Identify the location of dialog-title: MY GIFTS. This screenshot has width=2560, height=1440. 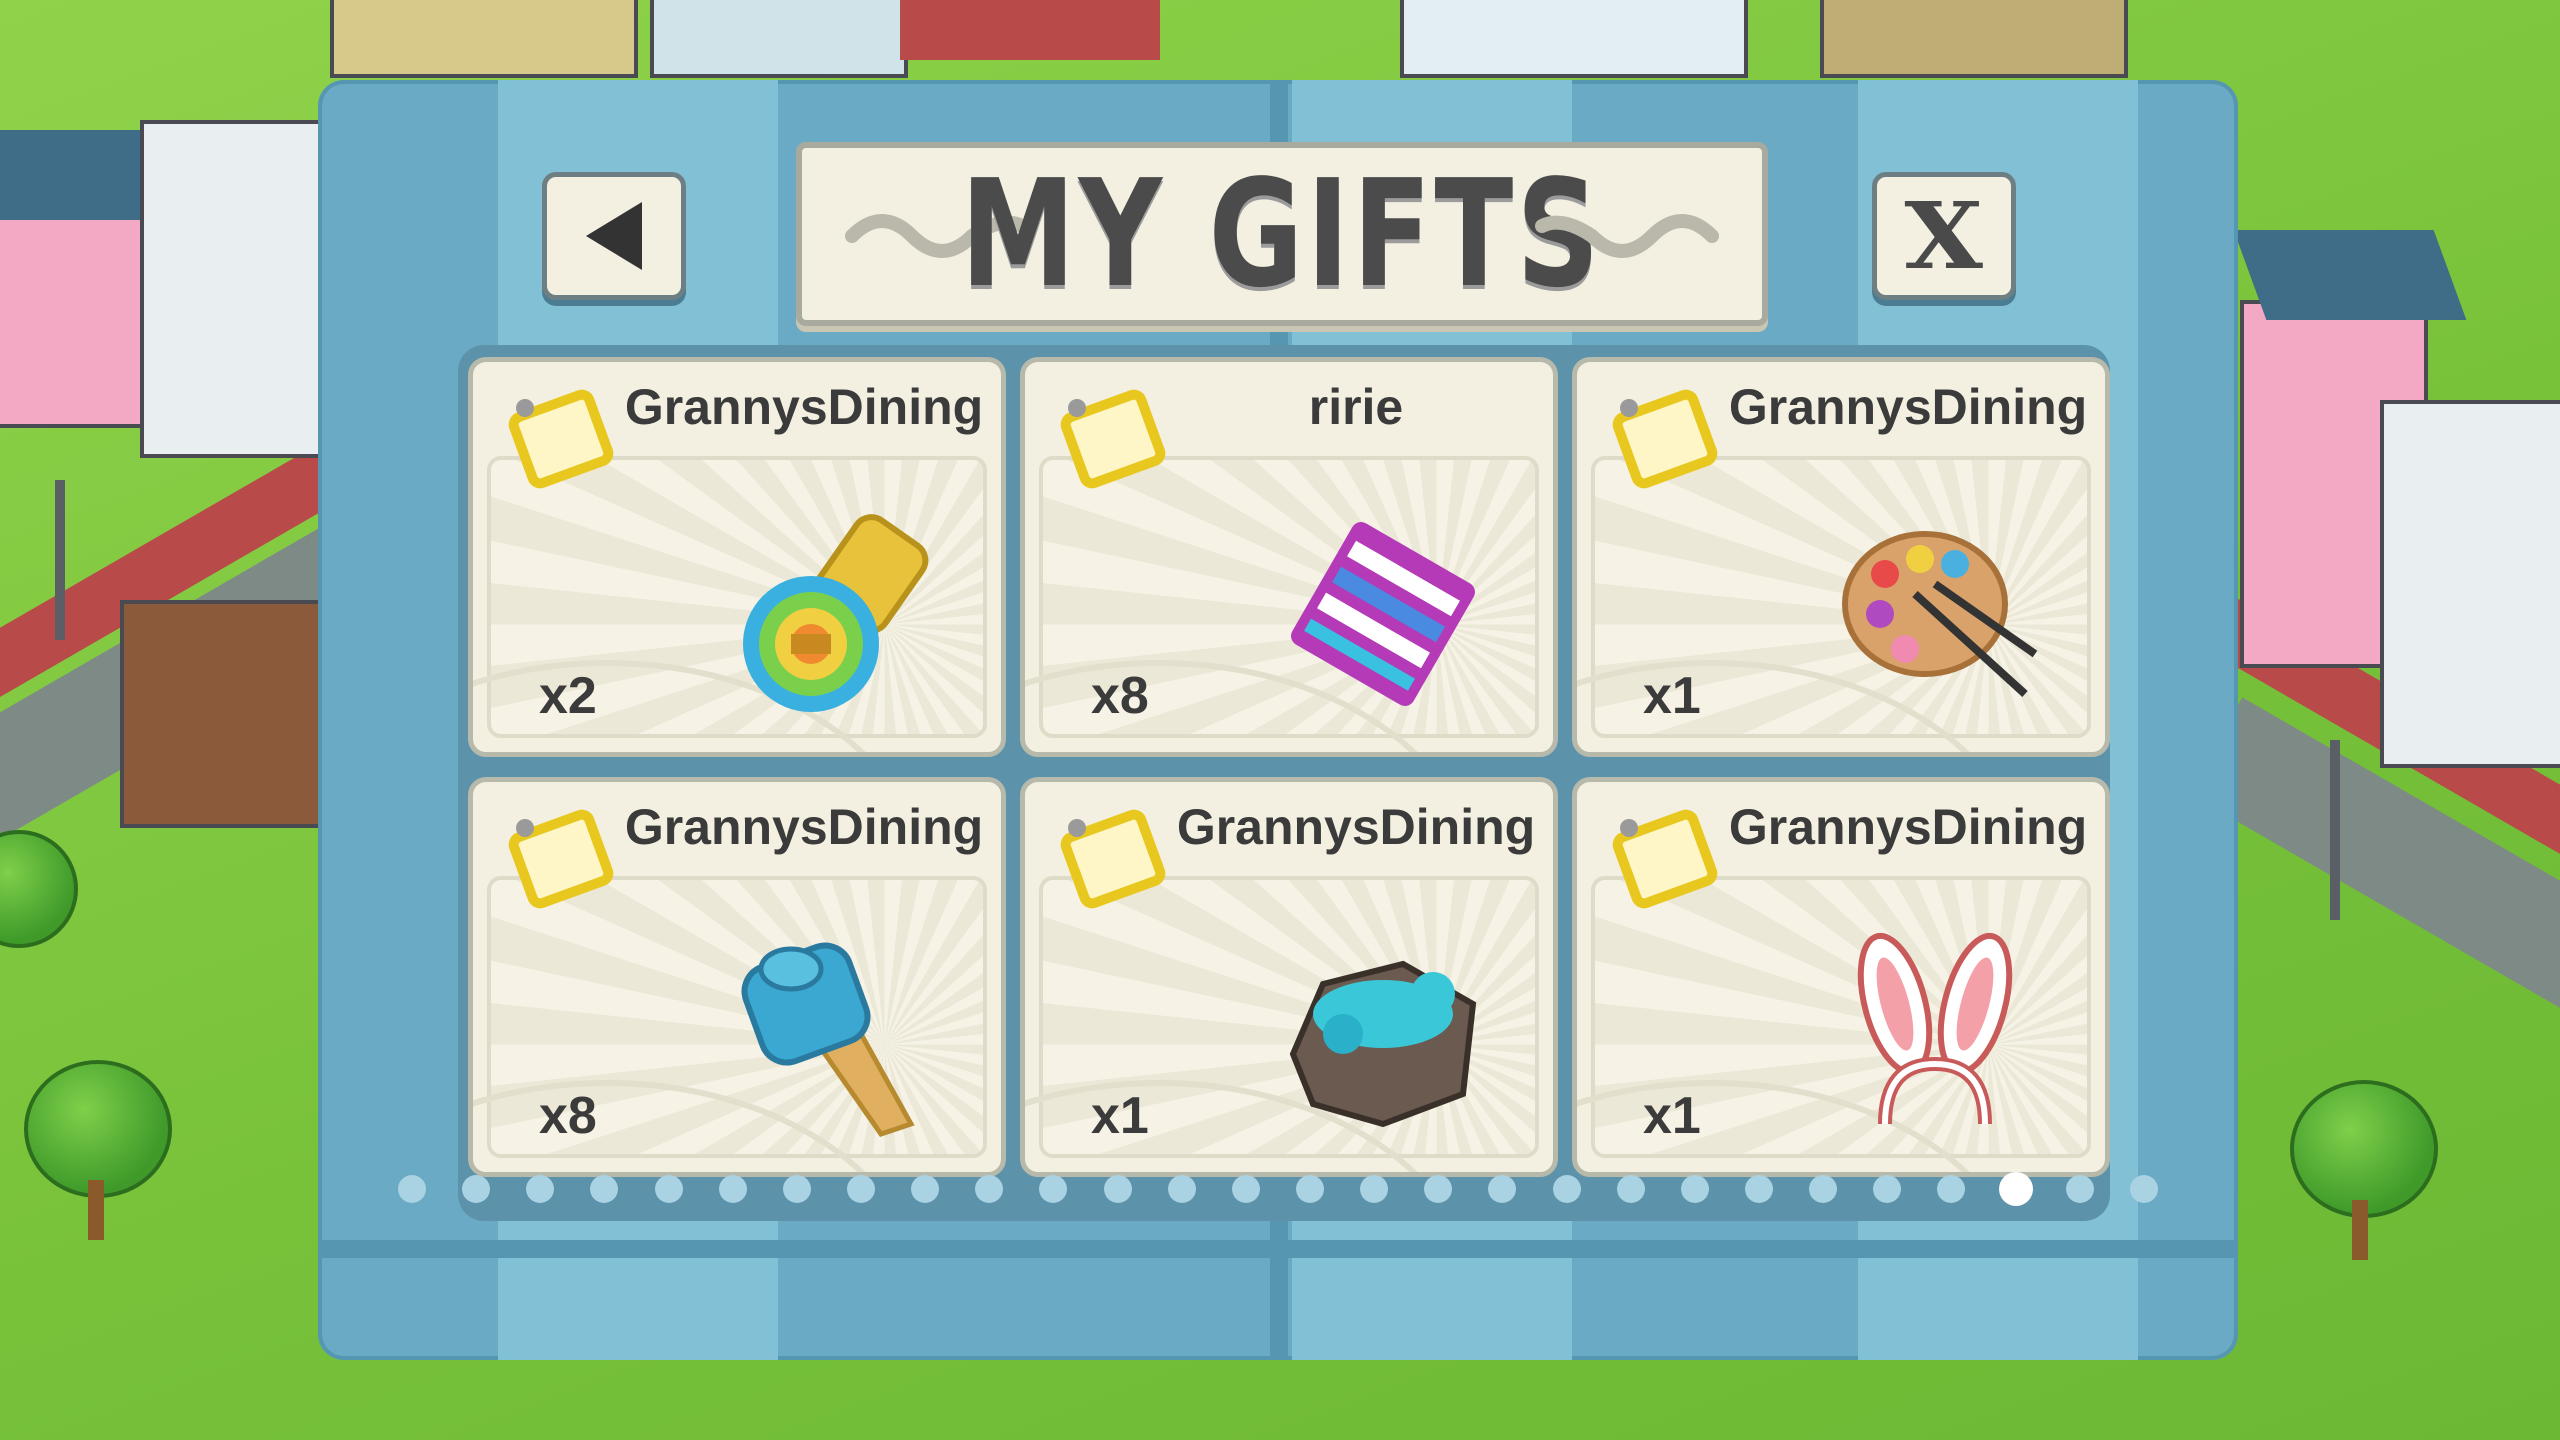
(1282, 234).